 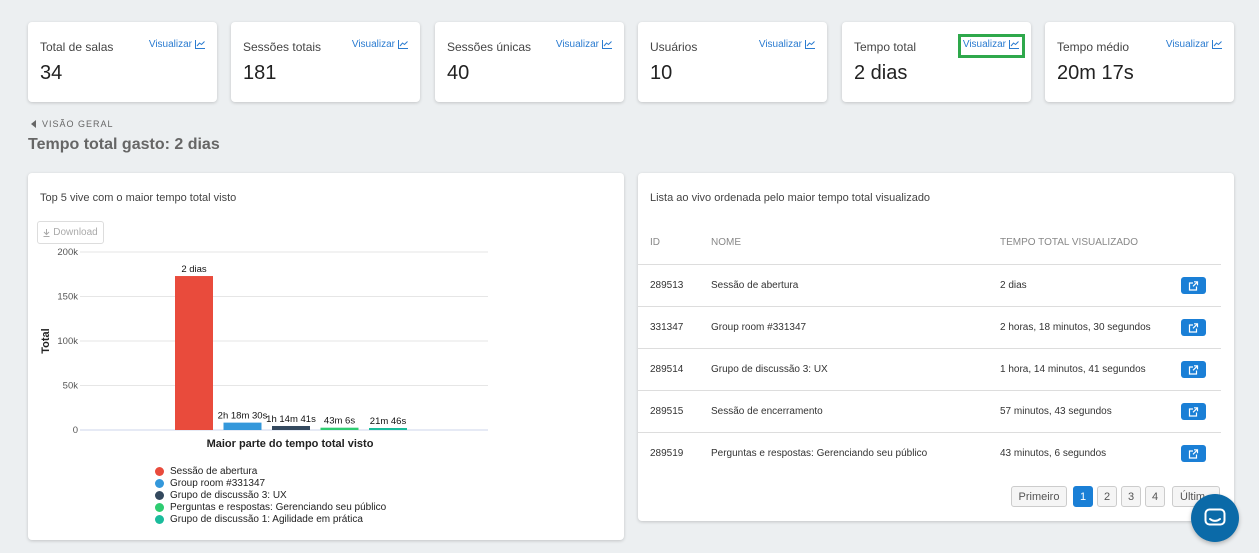 I want to click on pagination-page-4: 4, so click(x=1155, y=496).